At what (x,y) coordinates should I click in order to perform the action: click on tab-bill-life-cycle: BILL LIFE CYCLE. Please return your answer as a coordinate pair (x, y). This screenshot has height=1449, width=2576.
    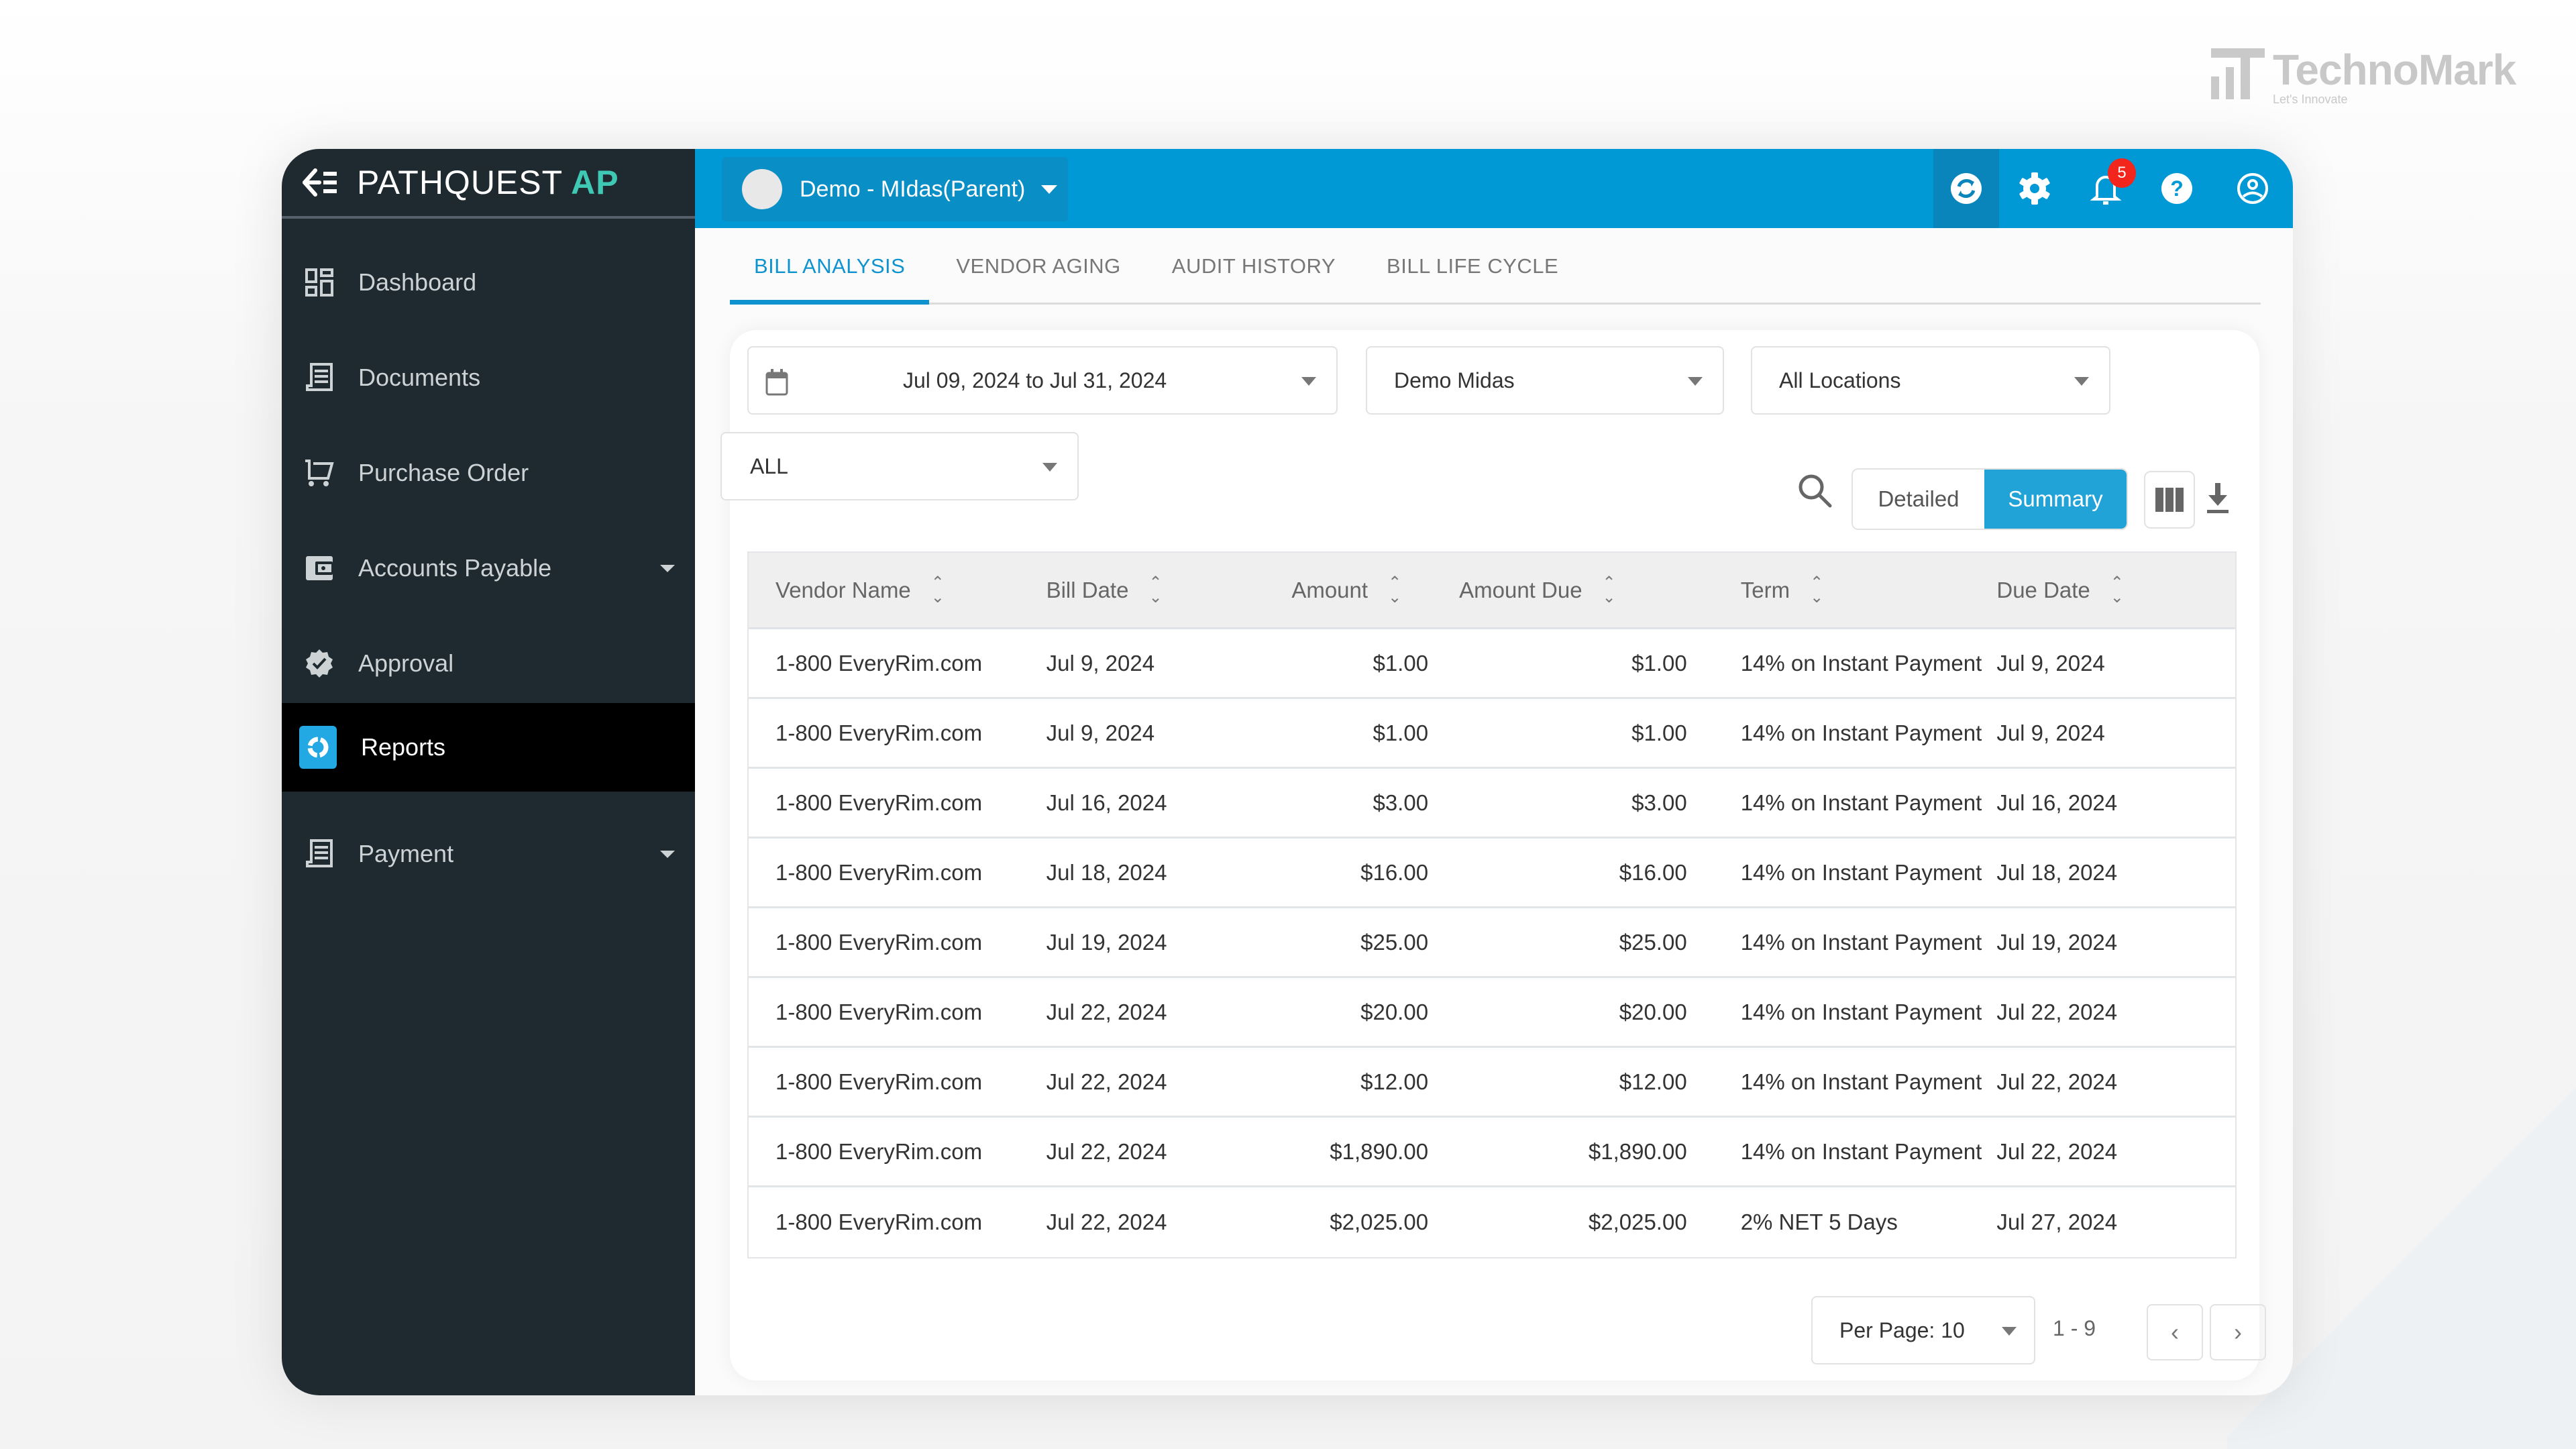
    Looking at the image, I should click on (1472, 266).